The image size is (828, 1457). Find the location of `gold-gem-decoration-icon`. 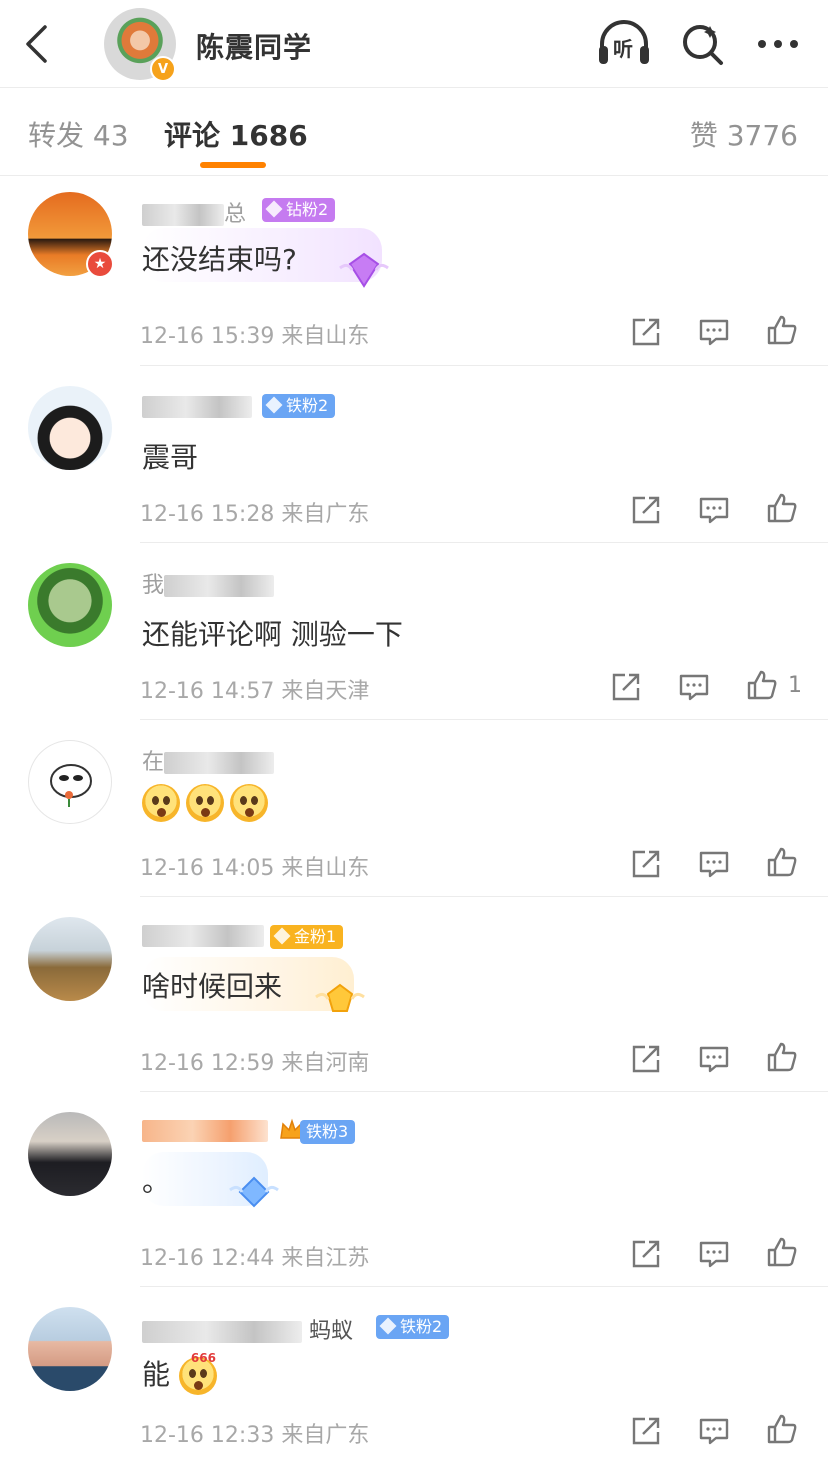

gold-gem-decoration-icon is located at coordinates (340, 997).